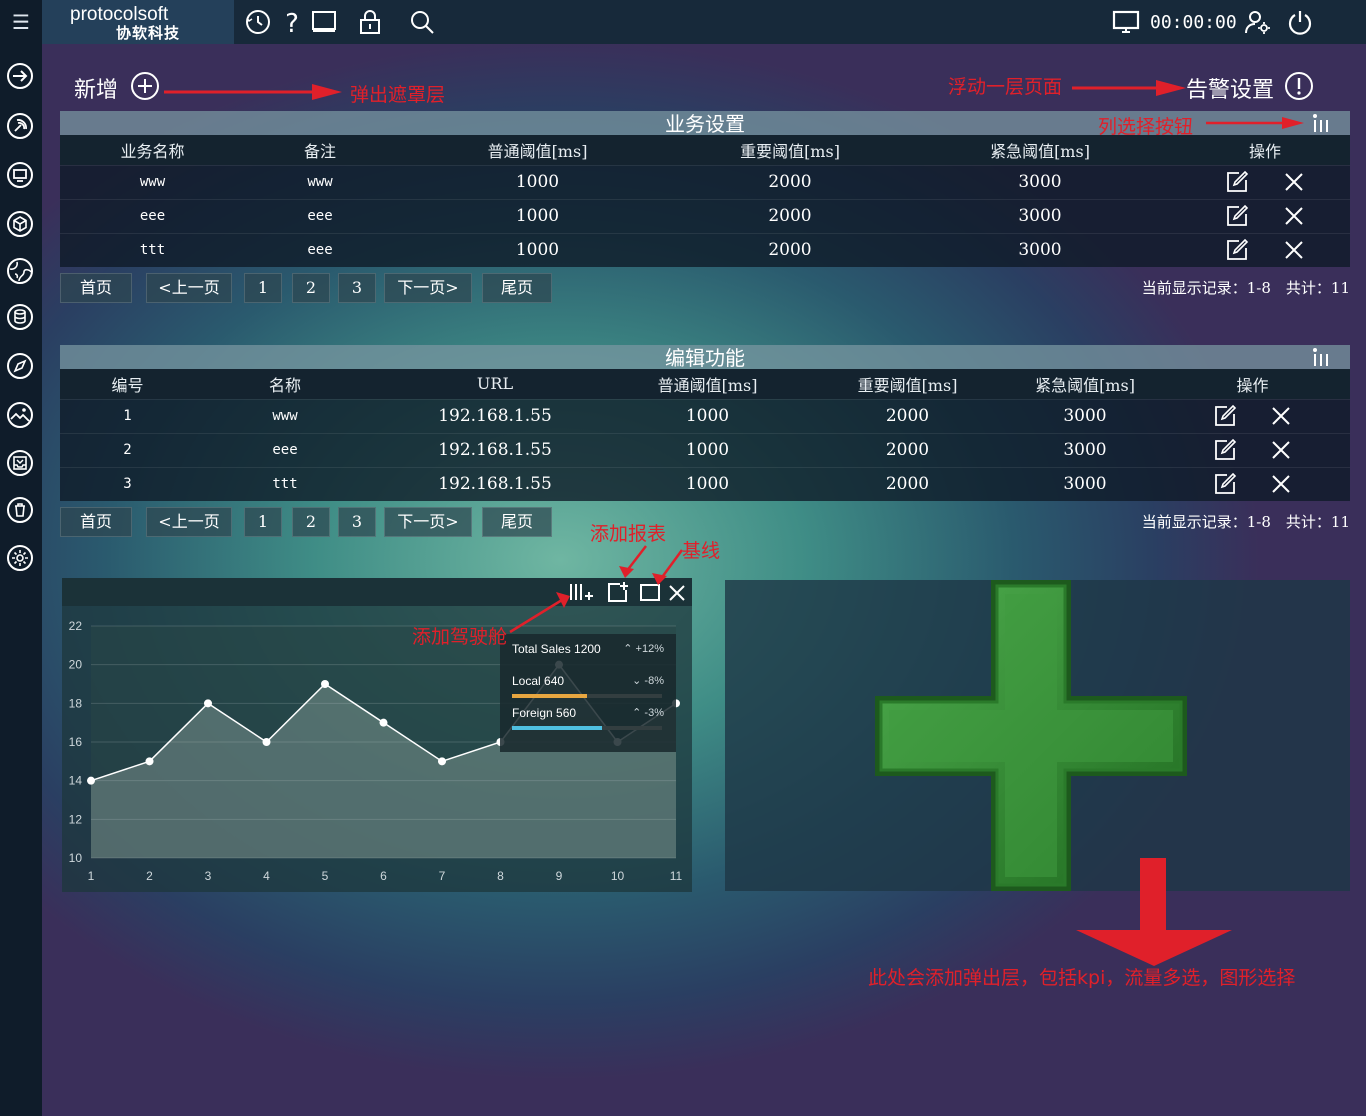 The image size is (1366, 1116). I want to click on x-tick-label: 3, so click(208, 876).